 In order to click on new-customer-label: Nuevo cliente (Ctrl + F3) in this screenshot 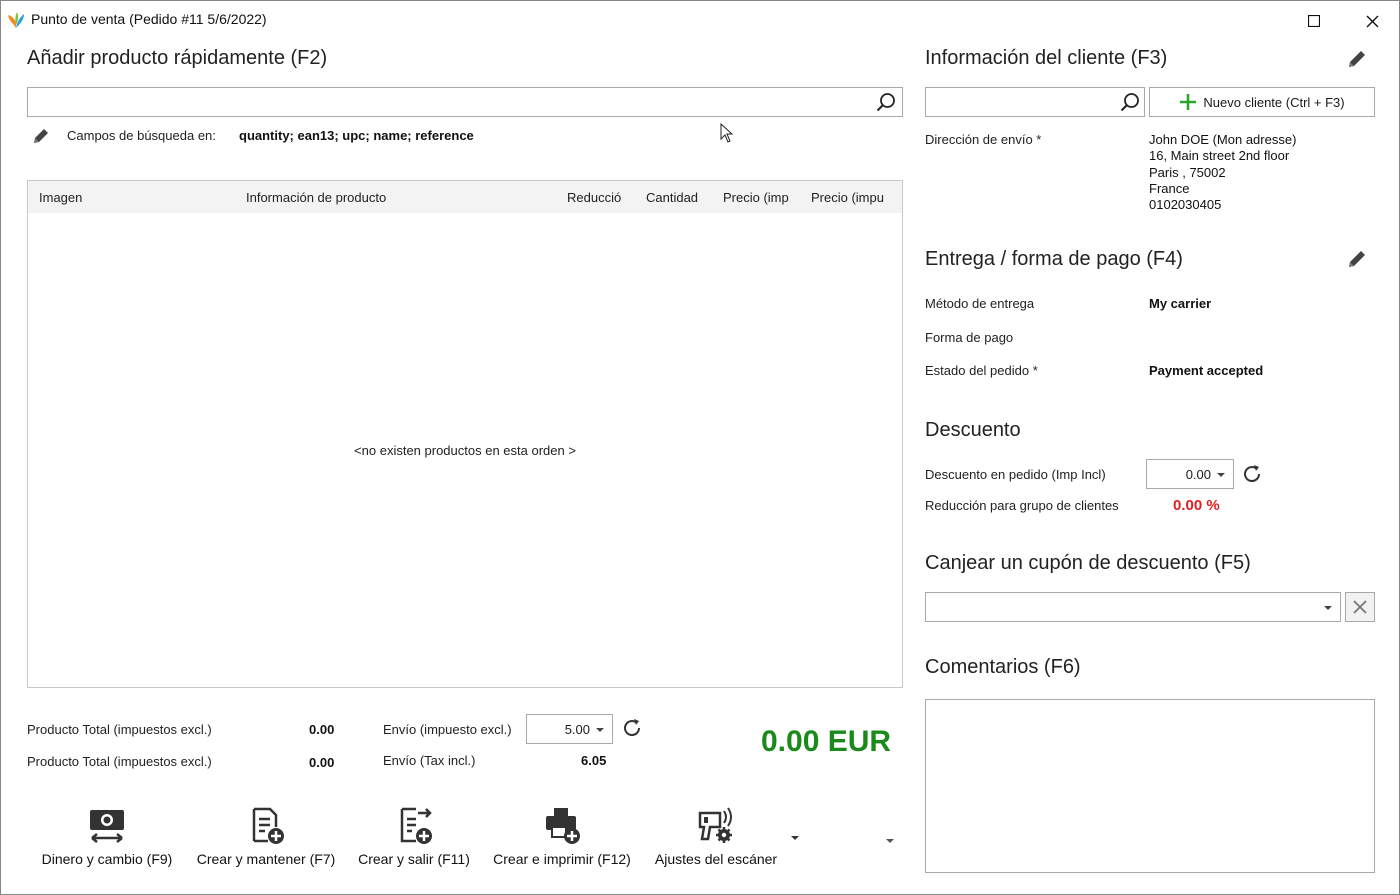, I will do `click(1274, 102)`.